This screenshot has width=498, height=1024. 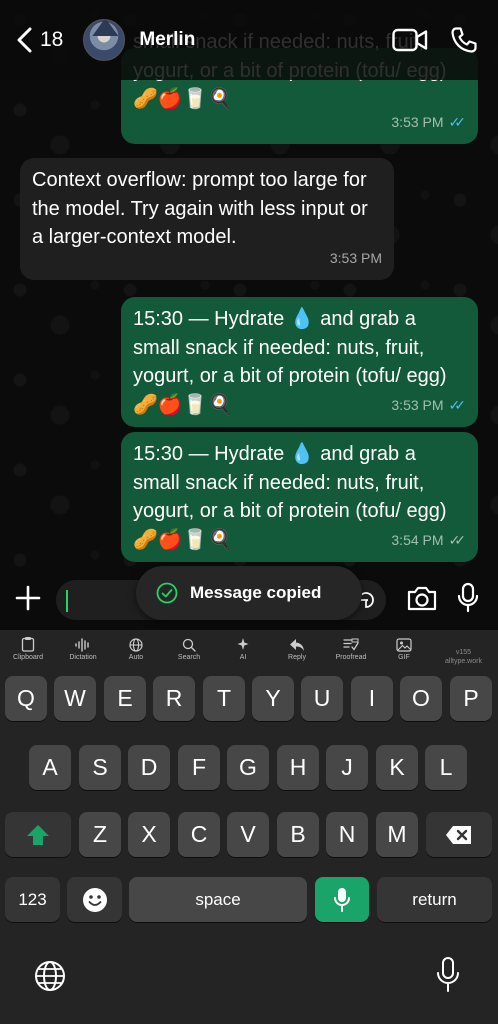 I want to click on chat-header: 18 Merlin, so click(x=249, y=40).